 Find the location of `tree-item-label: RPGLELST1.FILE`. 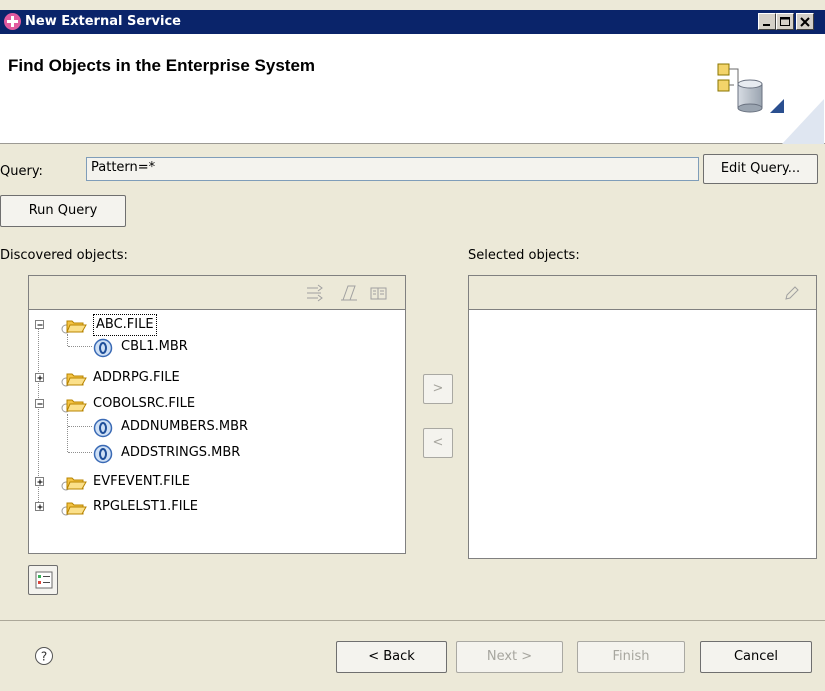

tree-item-label: RPGLELST1.FILE is located at coordinates (146, 506).